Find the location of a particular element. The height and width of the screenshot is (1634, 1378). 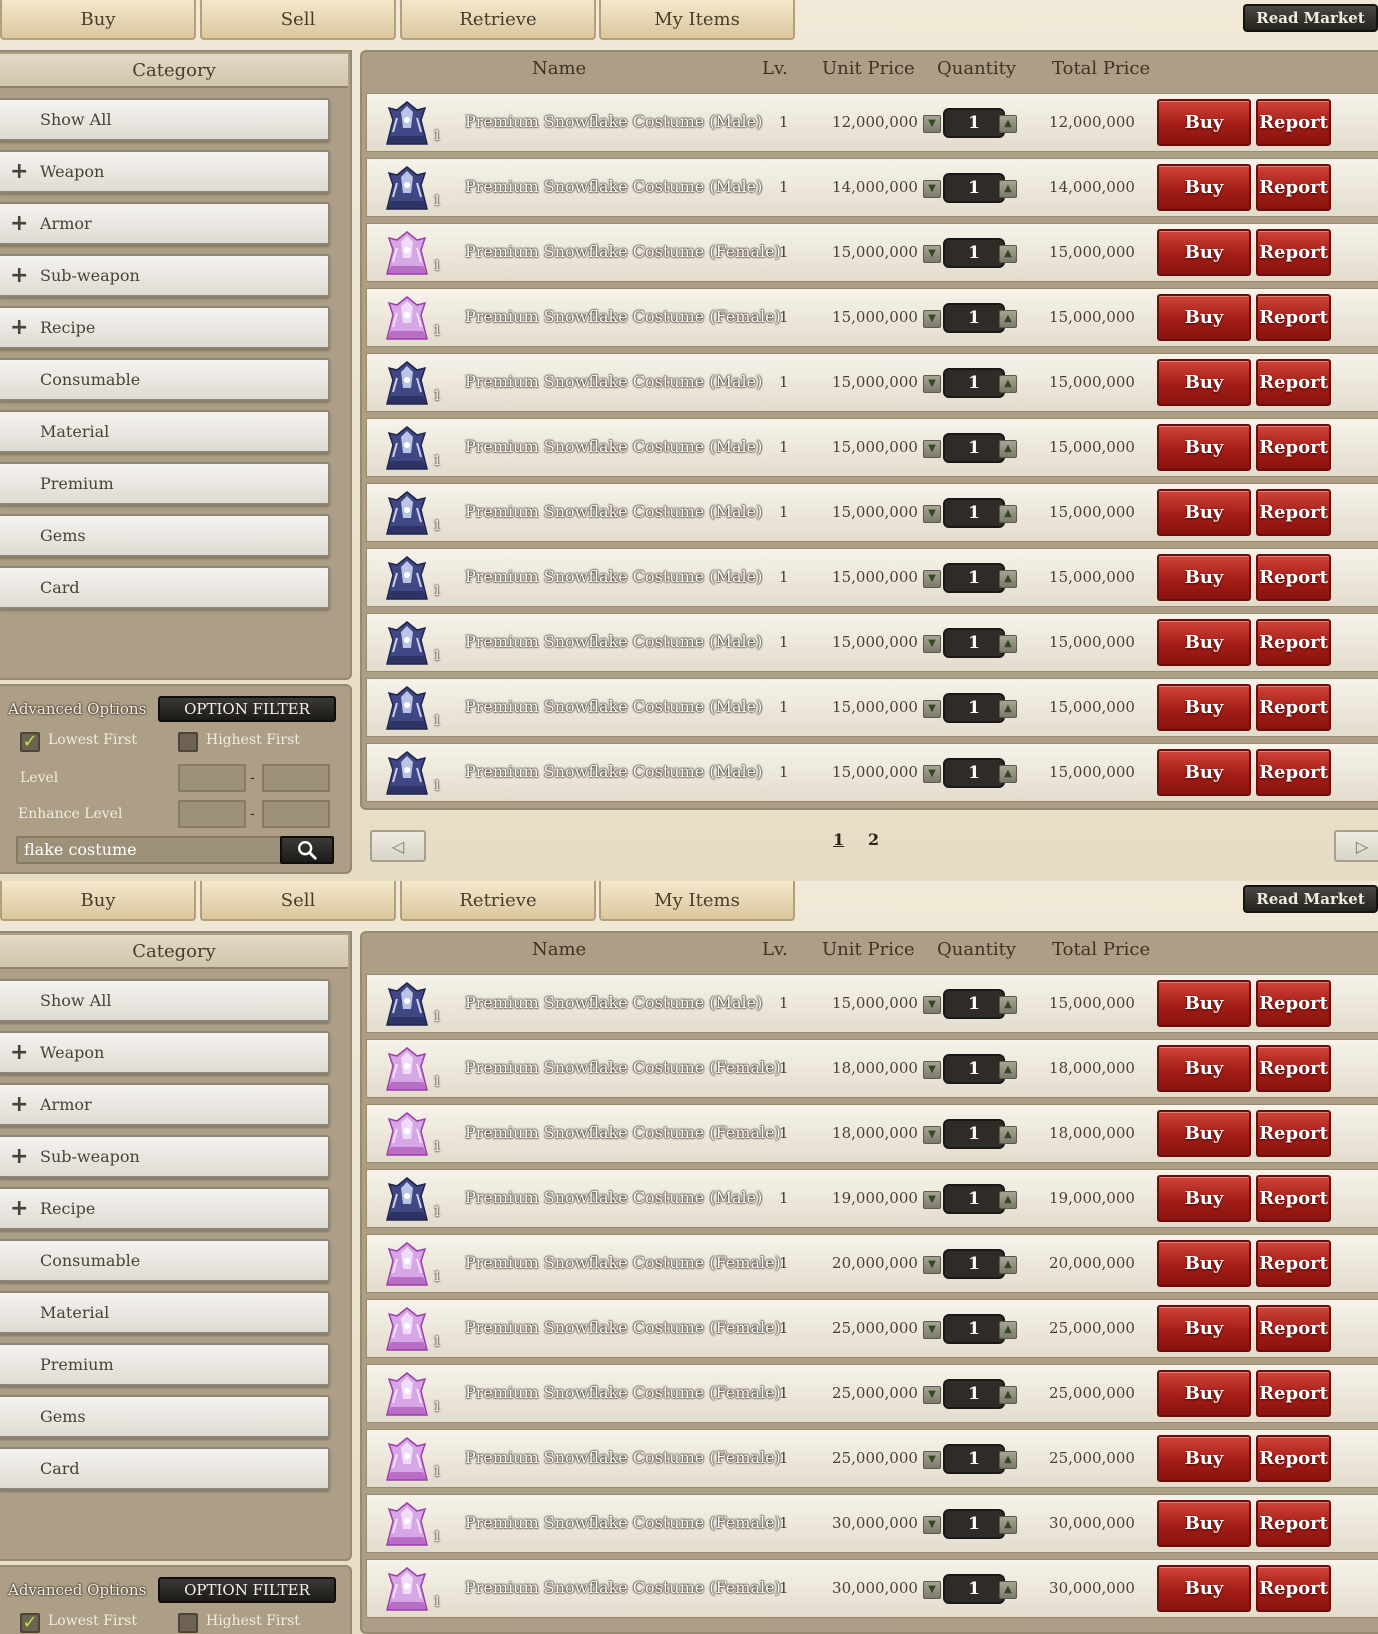

next-page-icon: ▷ is located at coordinates (1356, 846).